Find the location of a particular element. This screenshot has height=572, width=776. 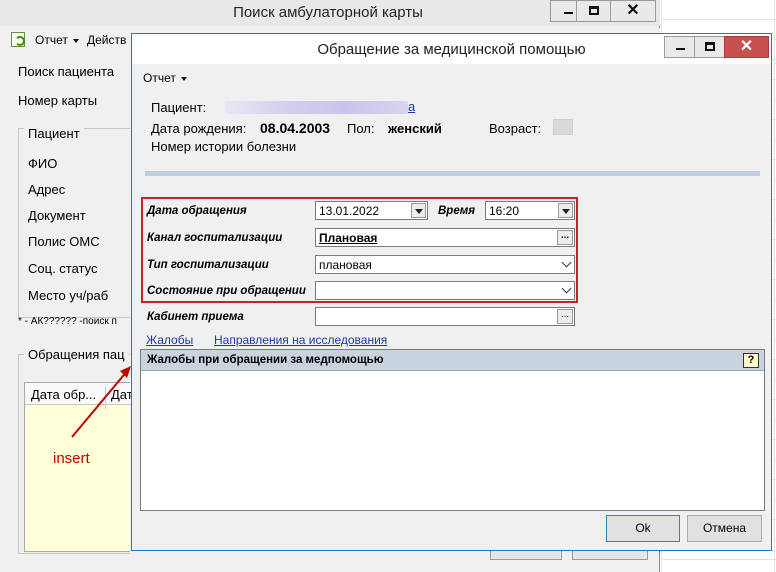

age-label: Возраст: is located at coordinates (515, 128).